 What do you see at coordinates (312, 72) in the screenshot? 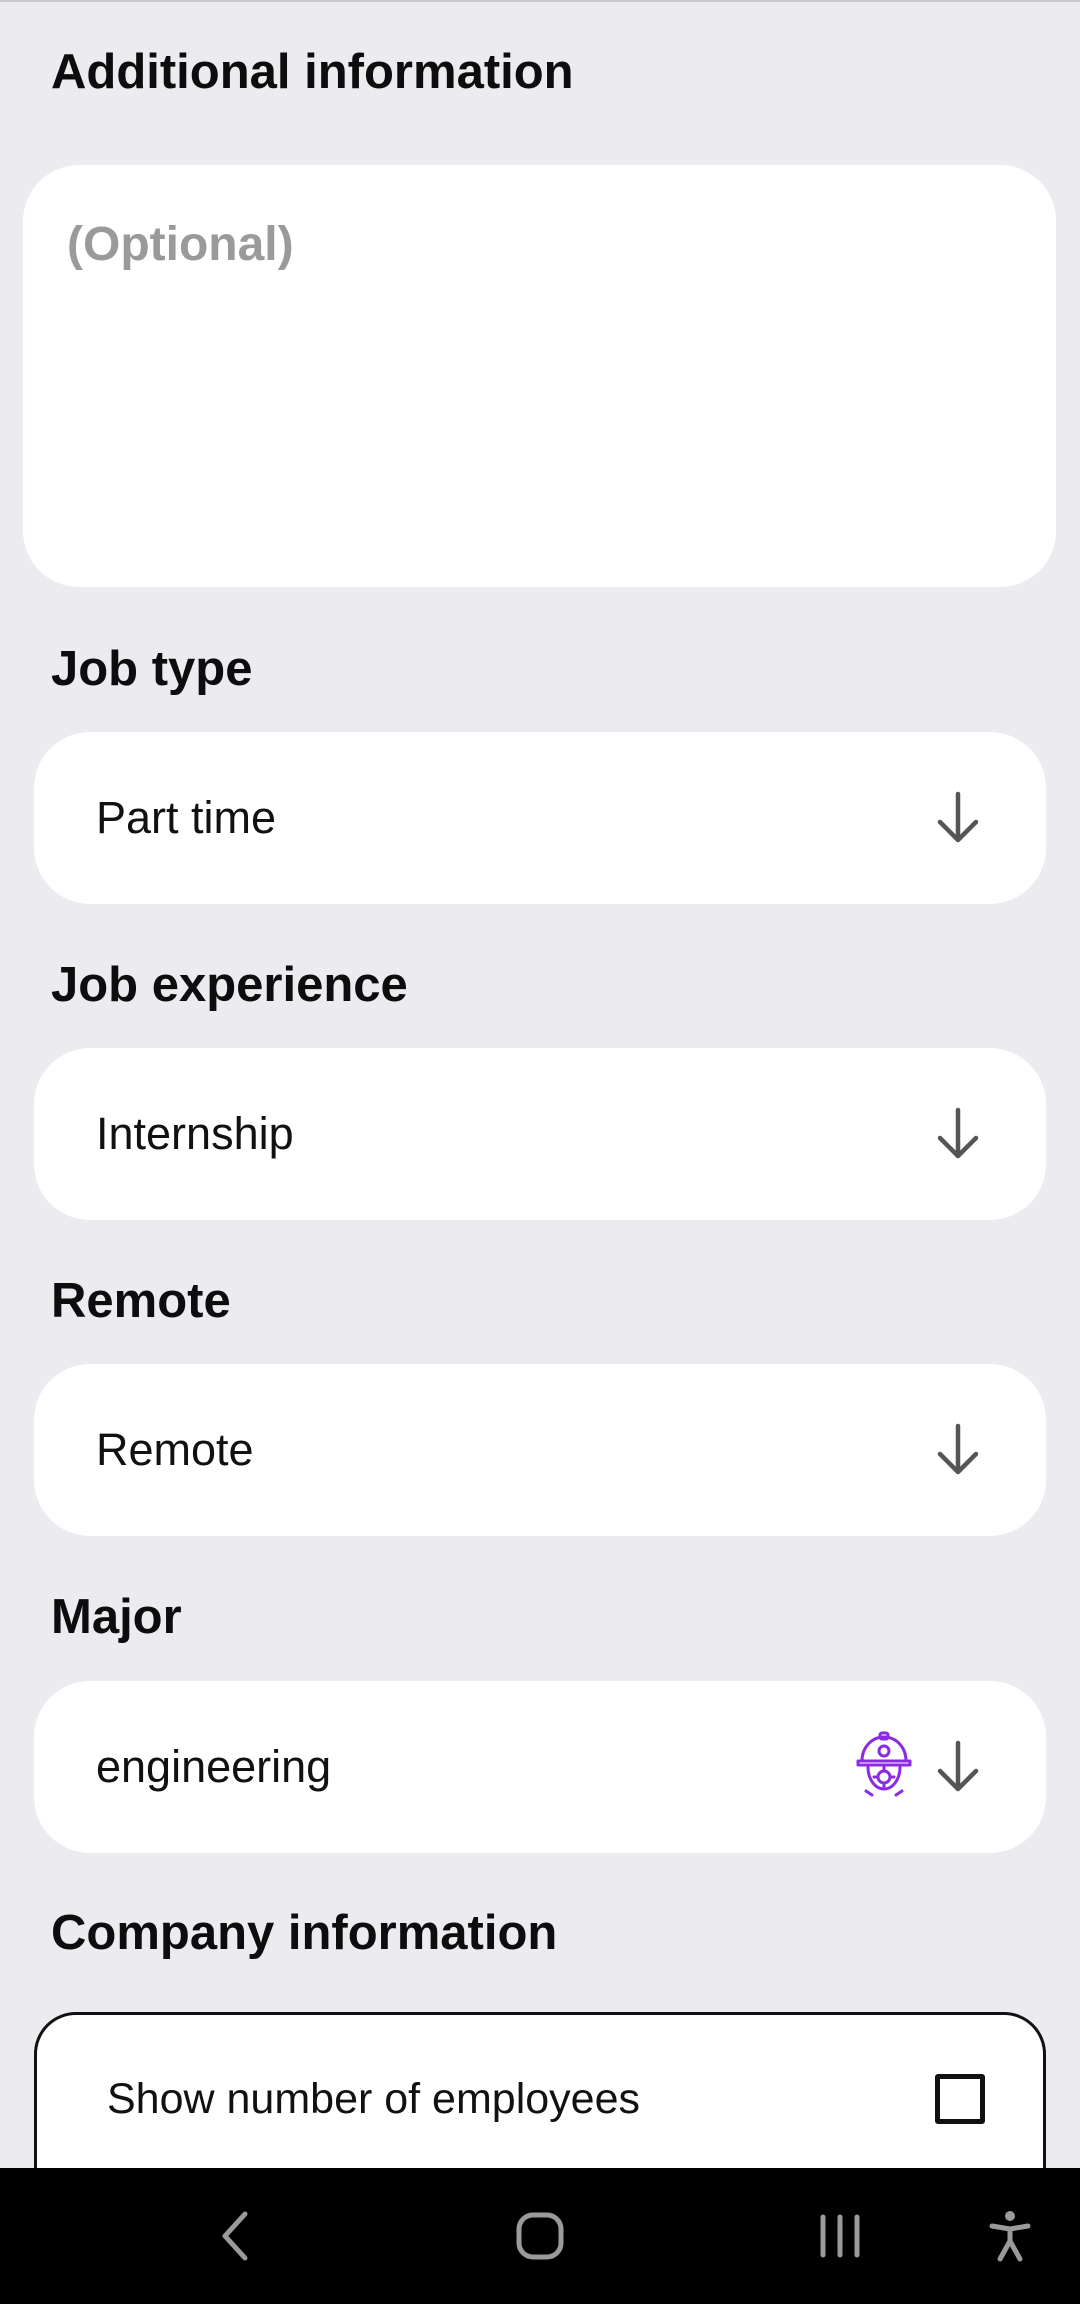
I see `additional-information-heading: Additional information` at bounding box center [312, 72].